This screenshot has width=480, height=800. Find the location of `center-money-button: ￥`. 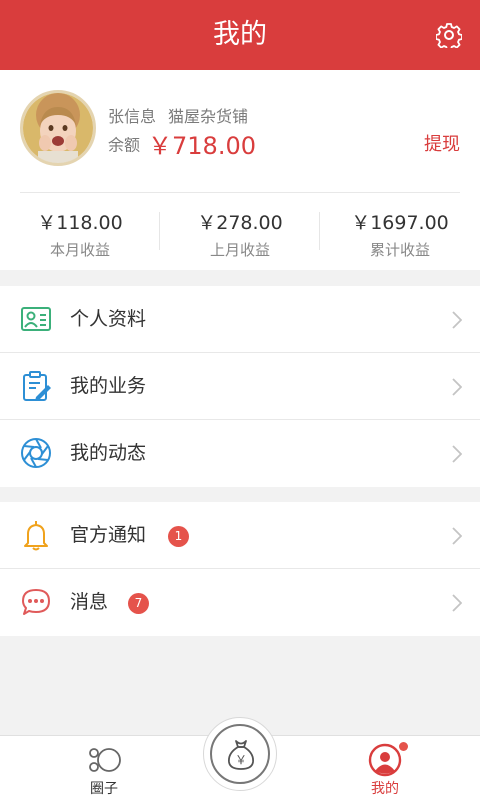

center-money-button: ￥ is located at coordinates (240, 754).